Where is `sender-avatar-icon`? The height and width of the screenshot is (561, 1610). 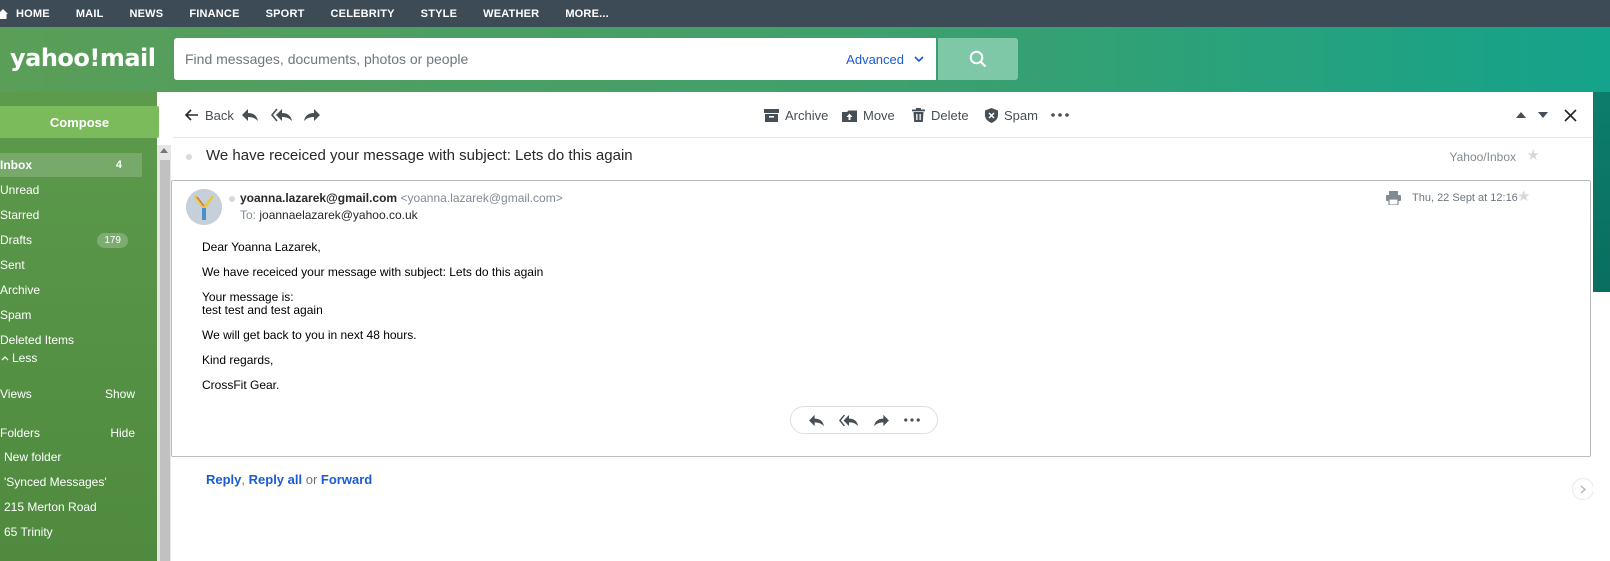
sender-avatar-icon is located at coordinates (204, 207).